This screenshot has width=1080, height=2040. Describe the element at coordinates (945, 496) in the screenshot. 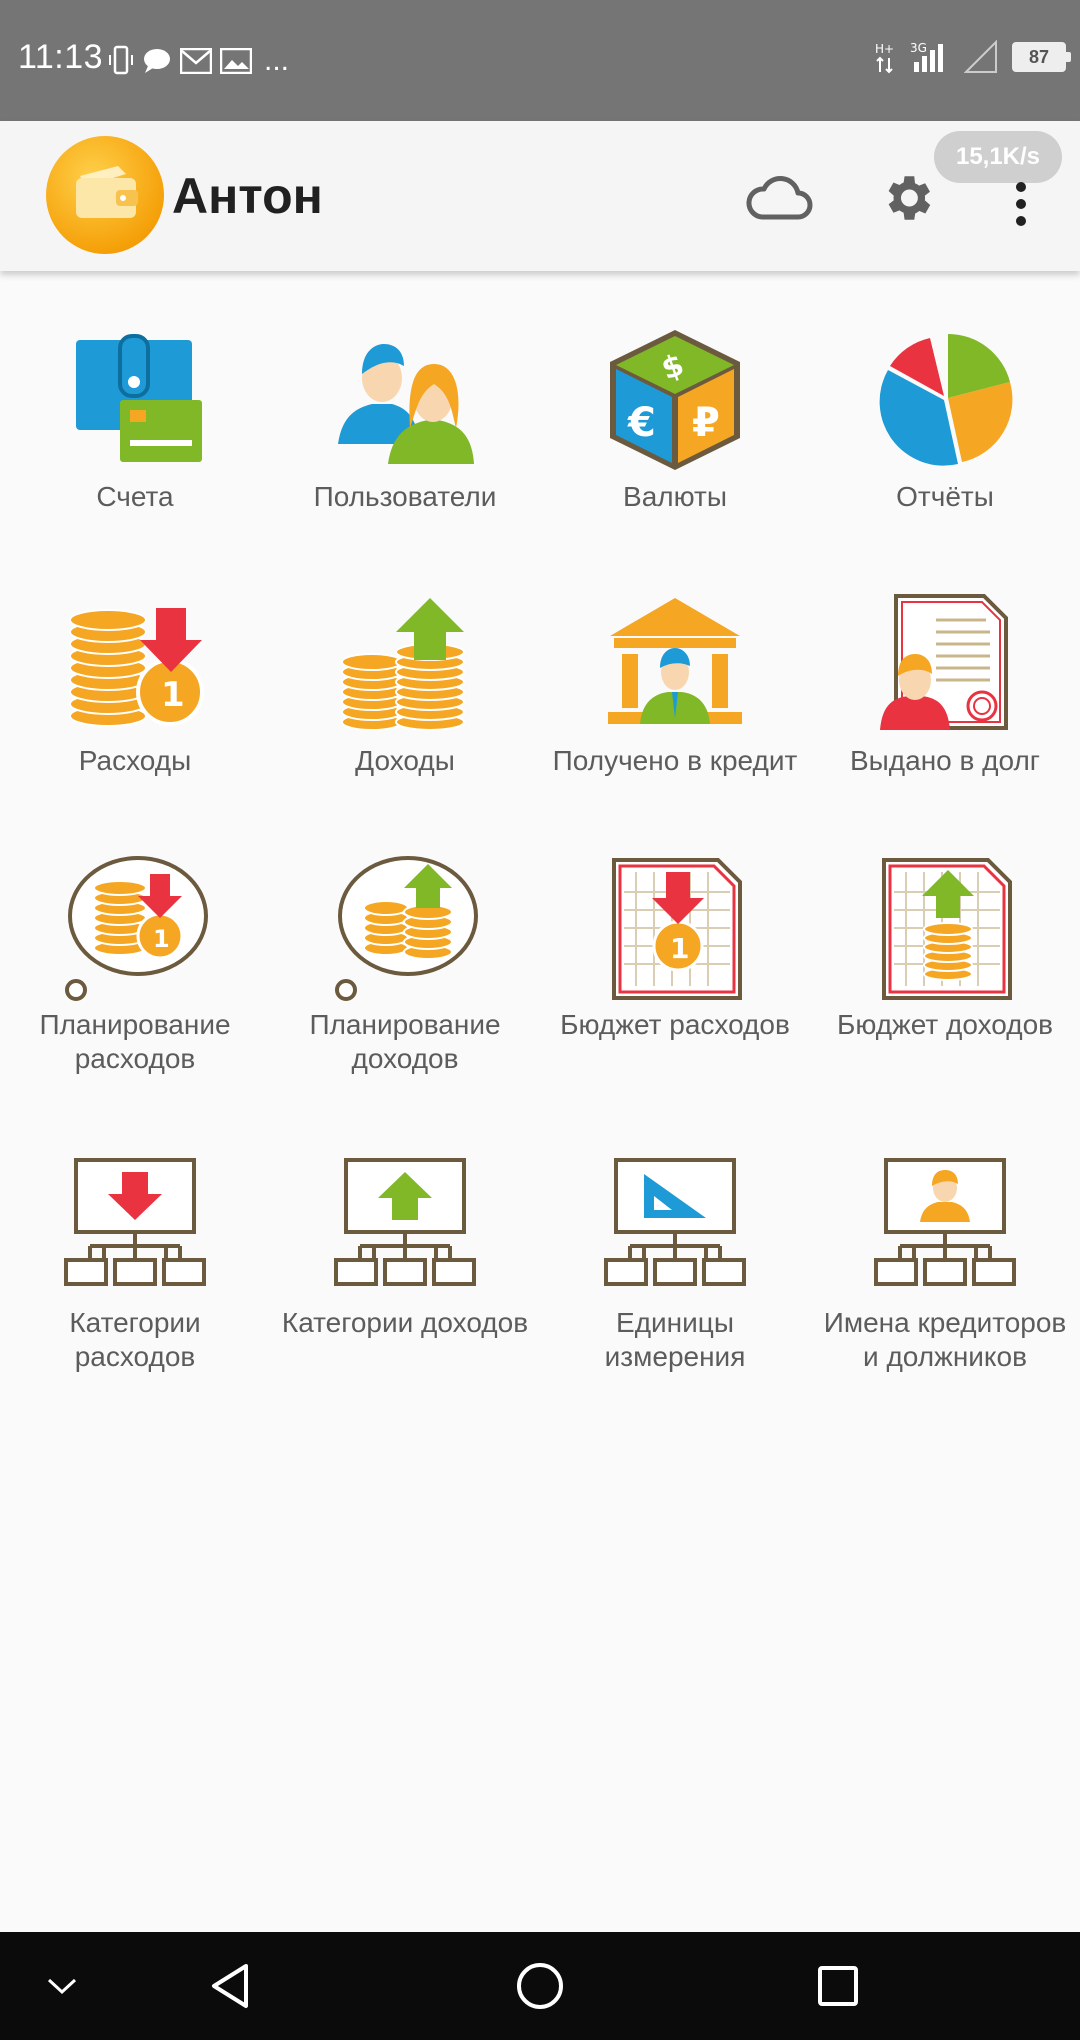

I see `tile-label: Отчёты` at that location.